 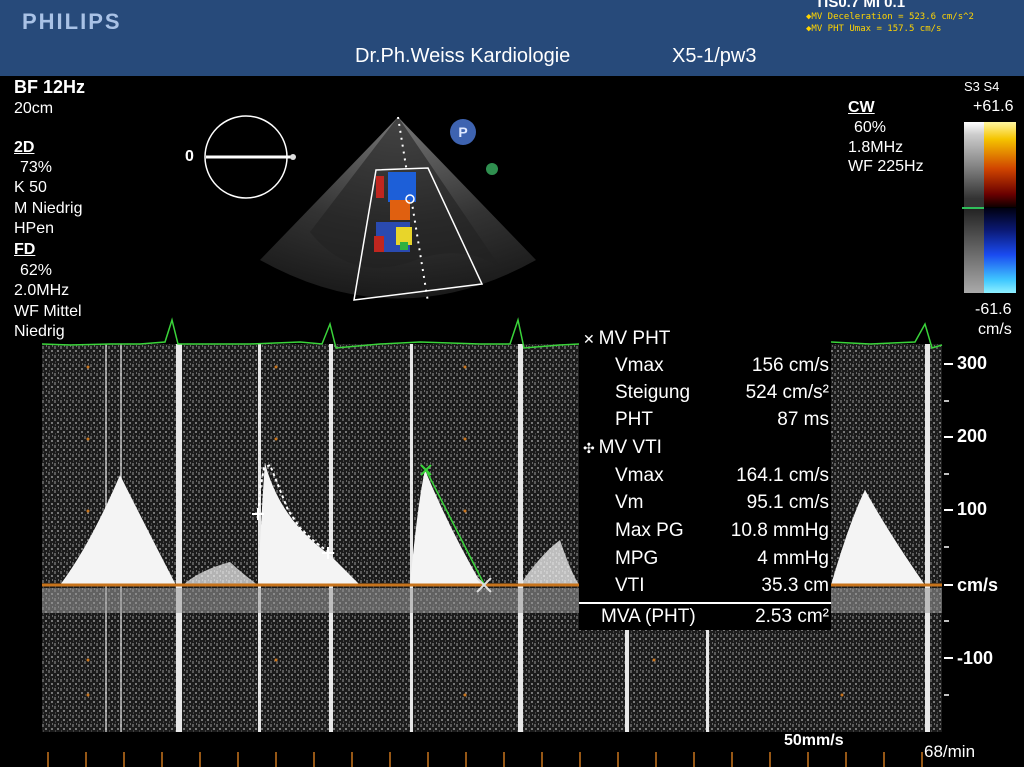 I want to click on axis-label-200: 200, so click(x=972, y=436).